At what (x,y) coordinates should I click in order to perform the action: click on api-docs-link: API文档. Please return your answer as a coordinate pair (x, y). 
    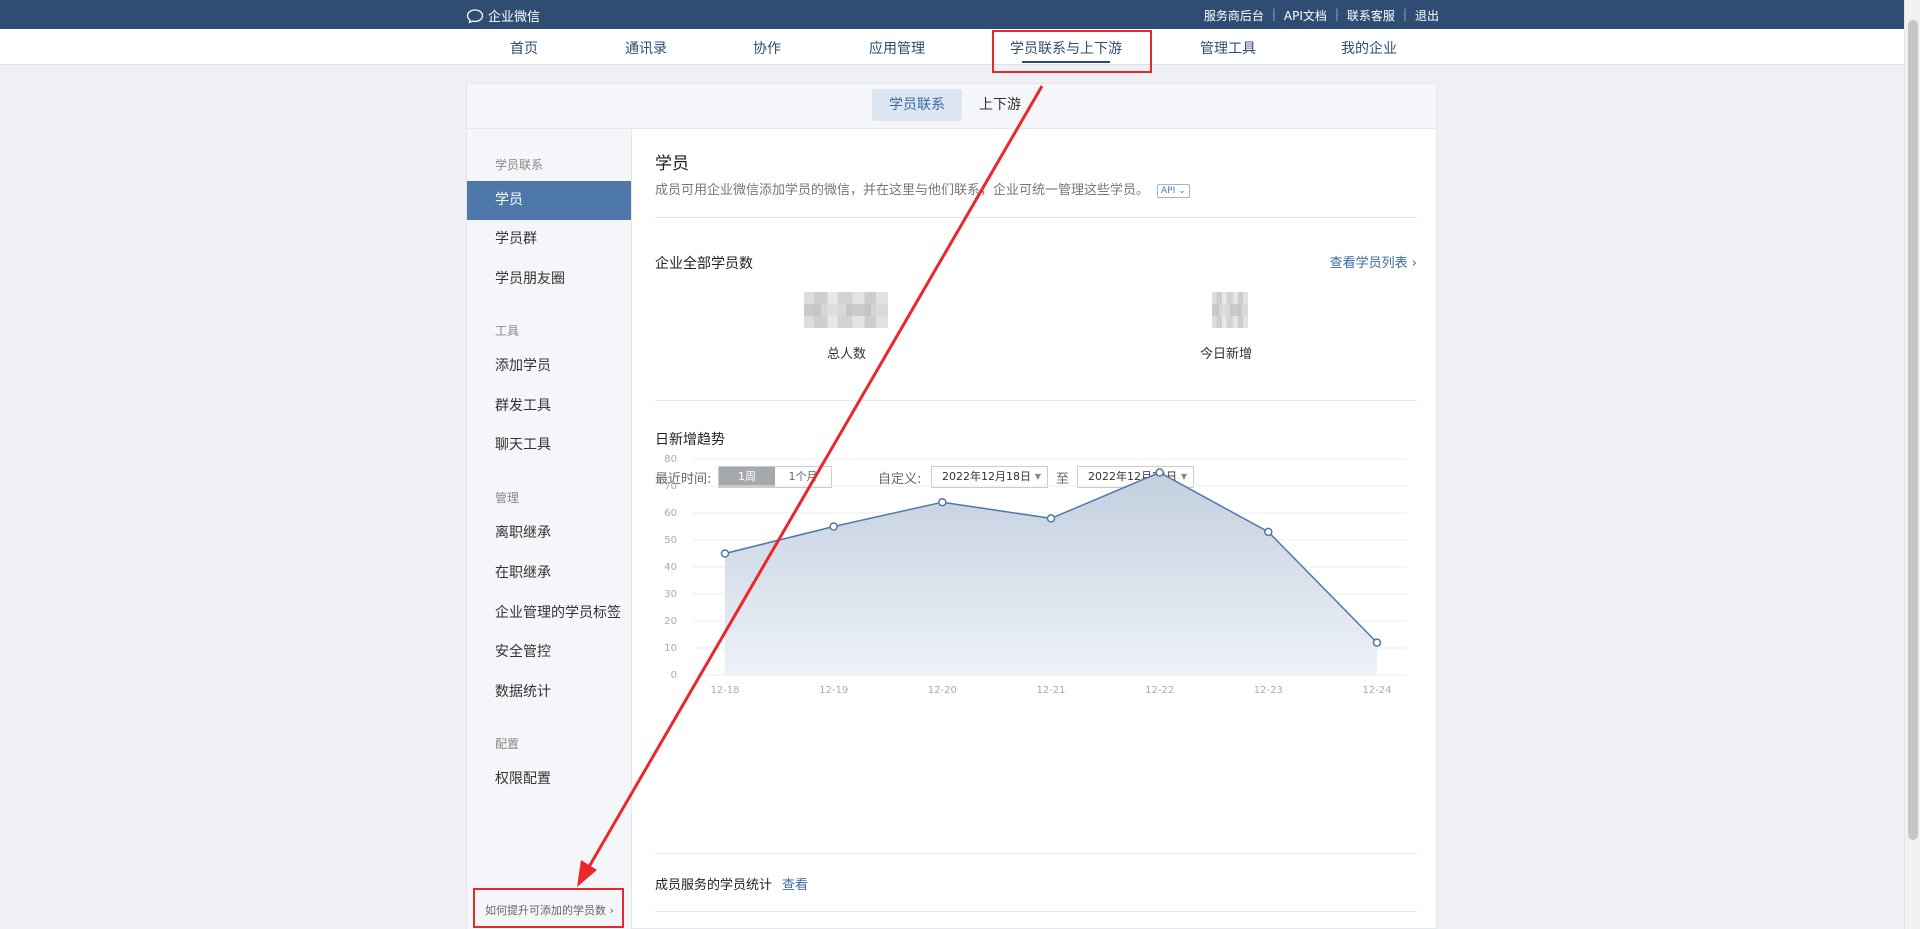
    Looking at the image, I should click on (1305, 15).